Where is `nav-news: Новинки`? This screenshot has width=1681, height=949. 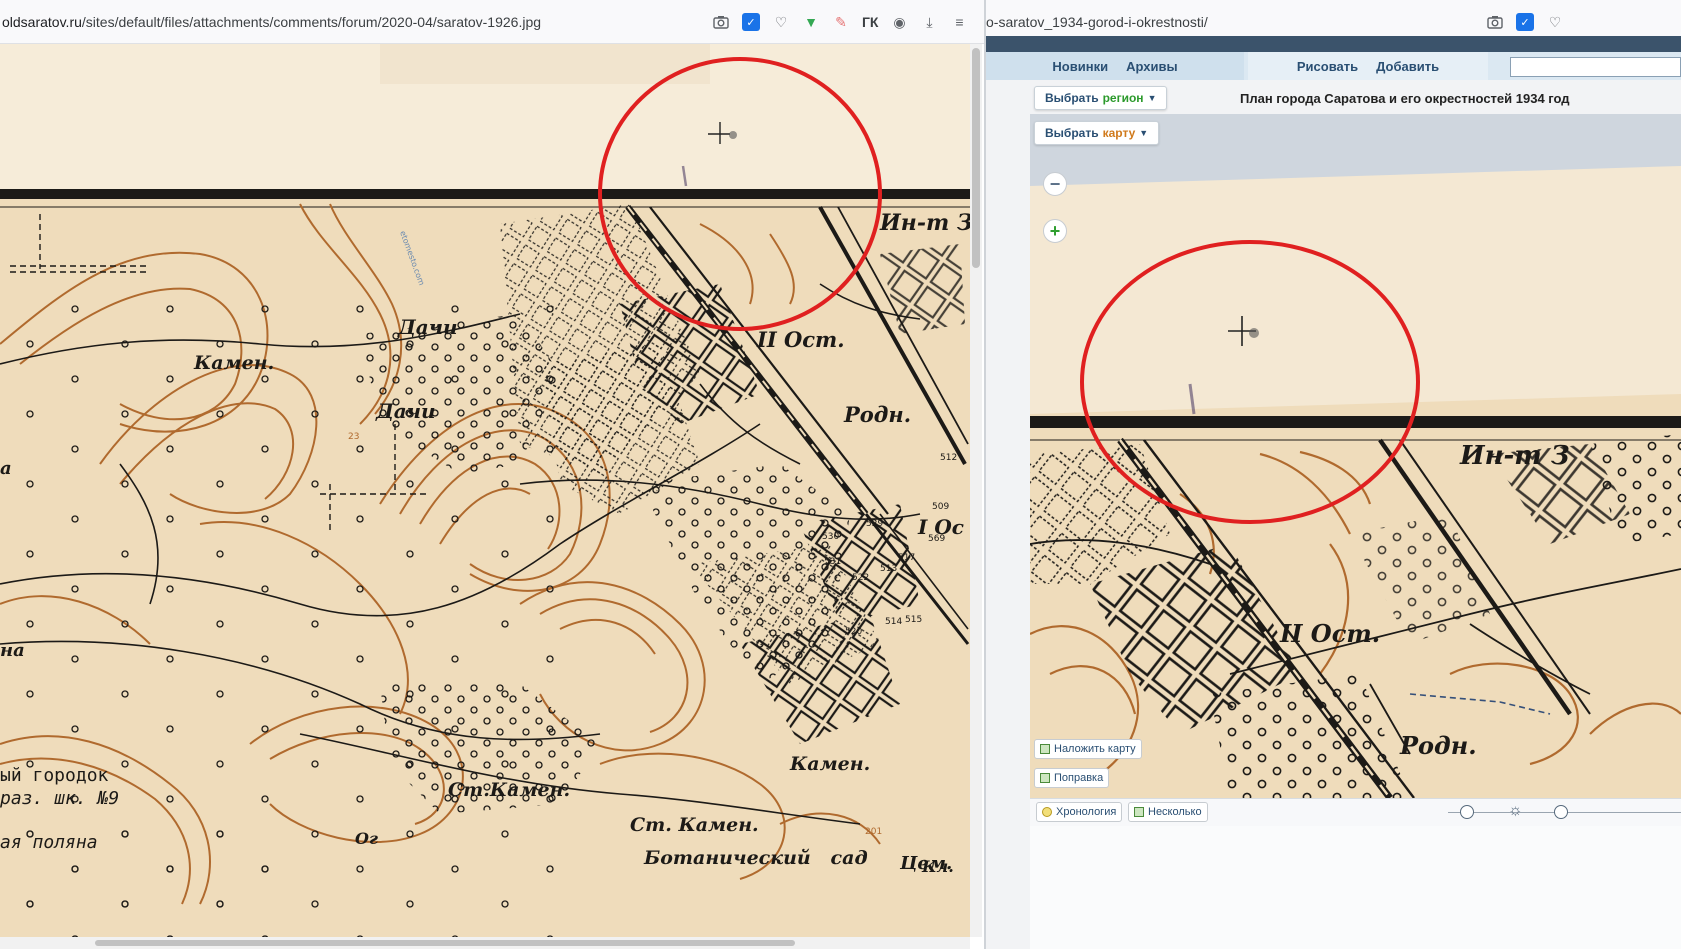 nav-news: Новинки is located at coordinates (1080, 66).